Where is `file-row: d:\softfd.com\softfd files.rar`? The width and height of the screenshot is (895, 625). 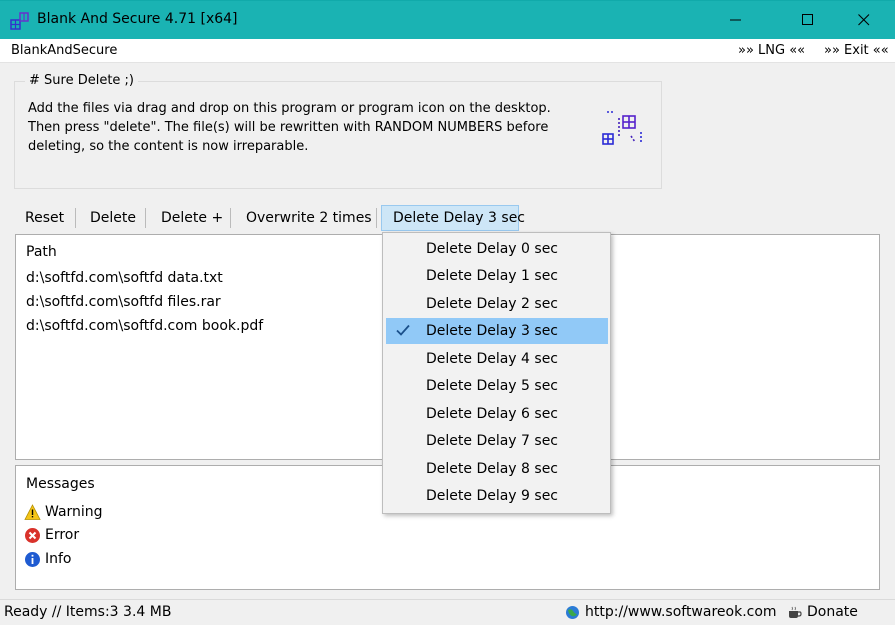 file-row: d:\softfd.com\softfd files.rar is located at coordinates (123, 302).